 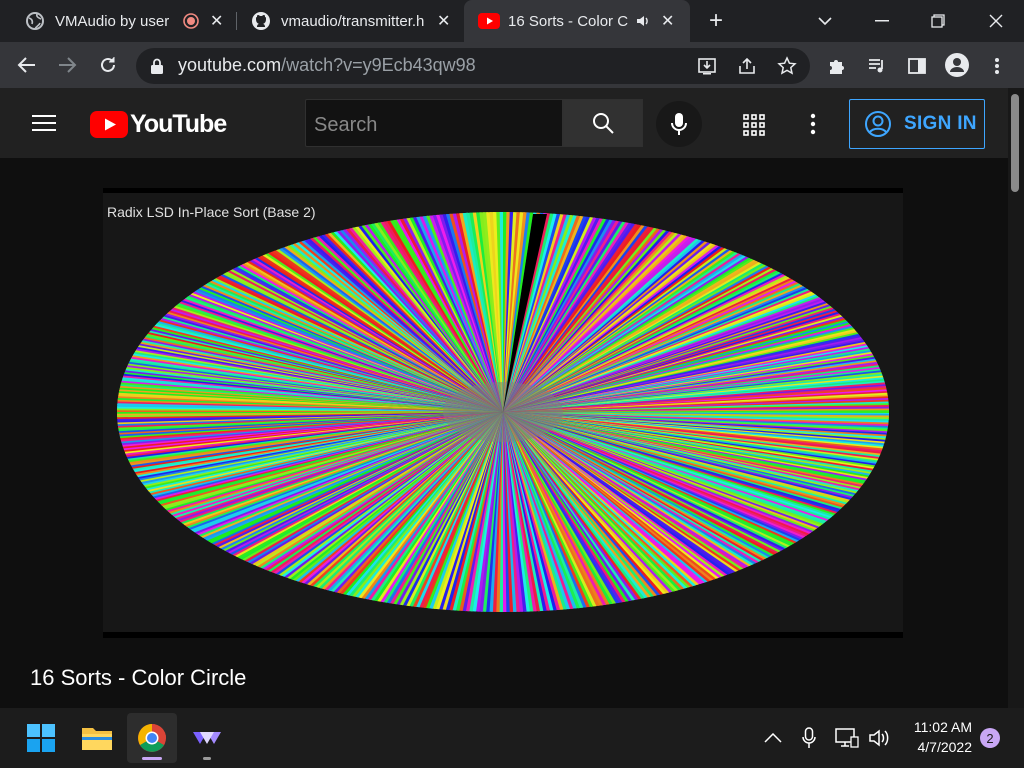 What do you see at coordinates (378, 65) in the screenshot?
I see `url-path: /watch?v=y9Ecb43qw98` at bounding box center [378, 65].